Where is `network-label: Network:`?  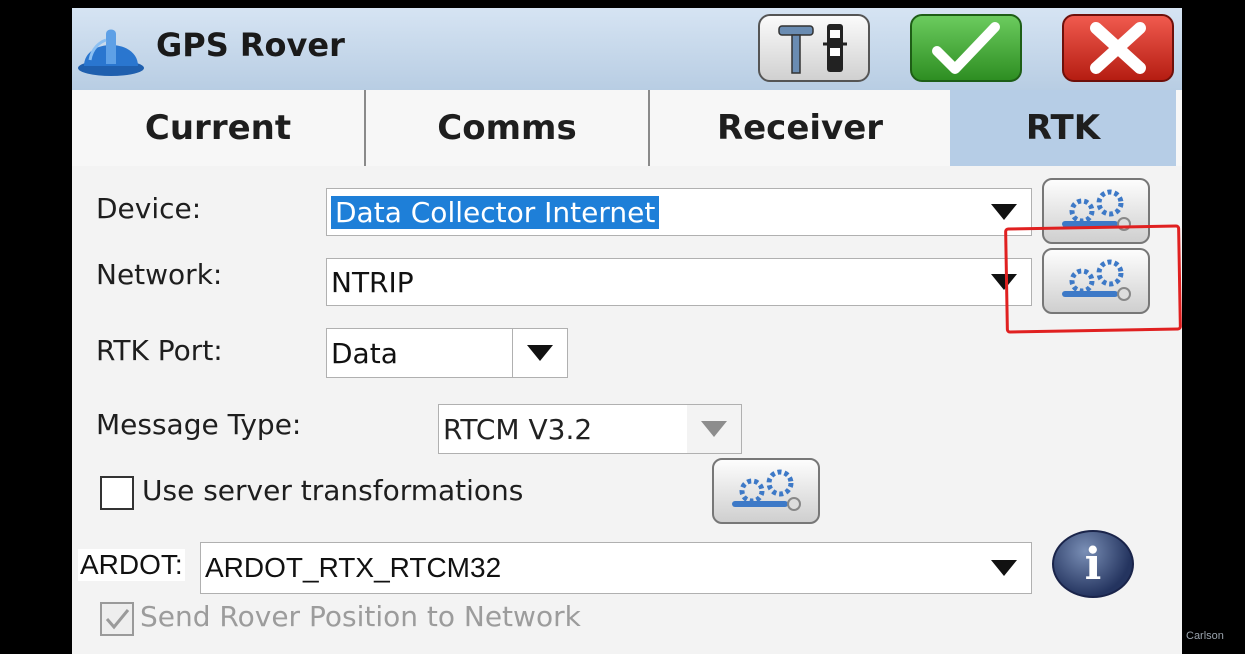 network-label: Network: is located at coordinates (159, 274).